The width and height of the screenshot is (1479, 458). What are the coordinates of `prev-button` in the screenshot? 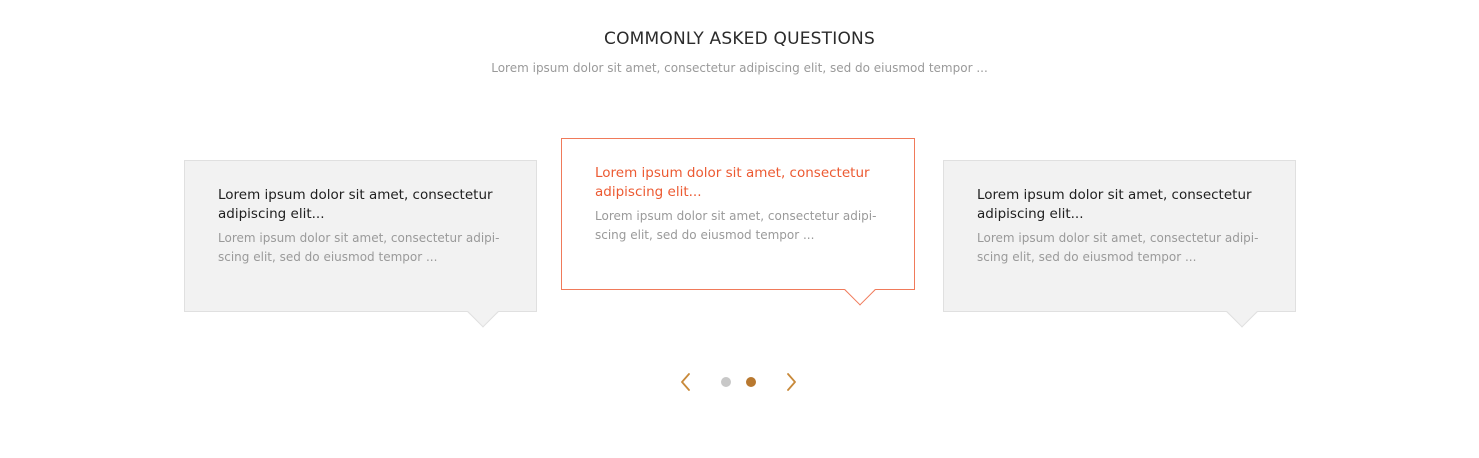 It's located at (686, 382).